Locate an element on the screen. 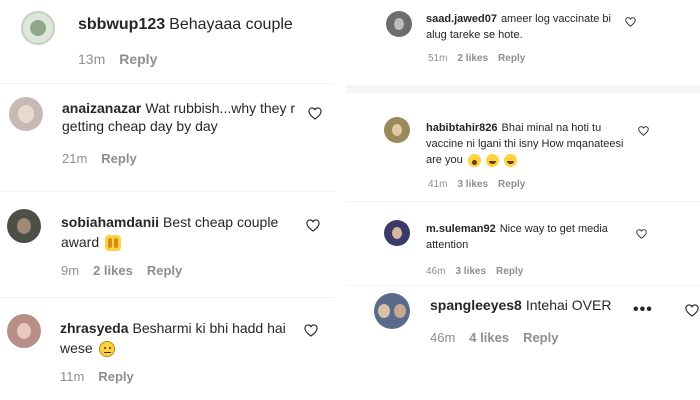 The width and height of the screenshot is (700, 400). comment-username: sbbwup123 is located at coordinates (121, 24).